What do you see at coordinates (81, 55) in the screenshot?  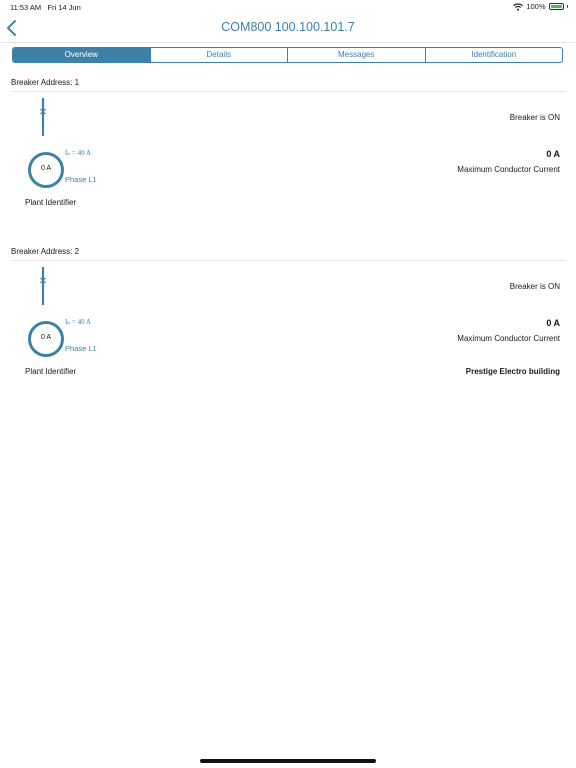 I see `tab-overview: Overview` at bounding box center [81, 55].